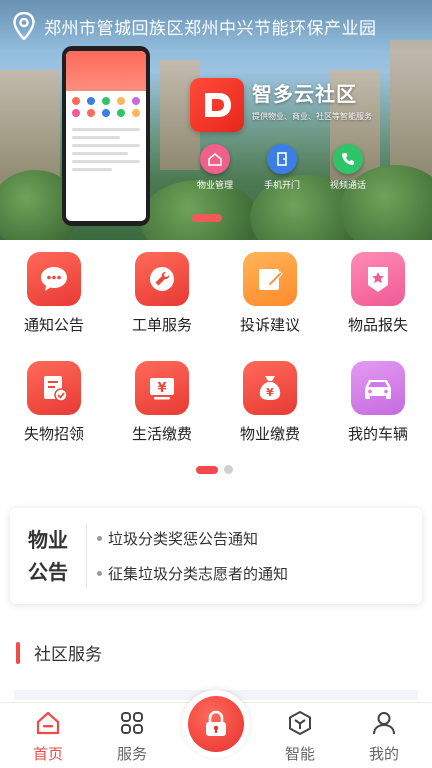 This screenshot has height=768, width=432. What do you see at coordinates (18, 652) in the screenshot?
I see `section-accent-bar` at bounding box center [18, 652].